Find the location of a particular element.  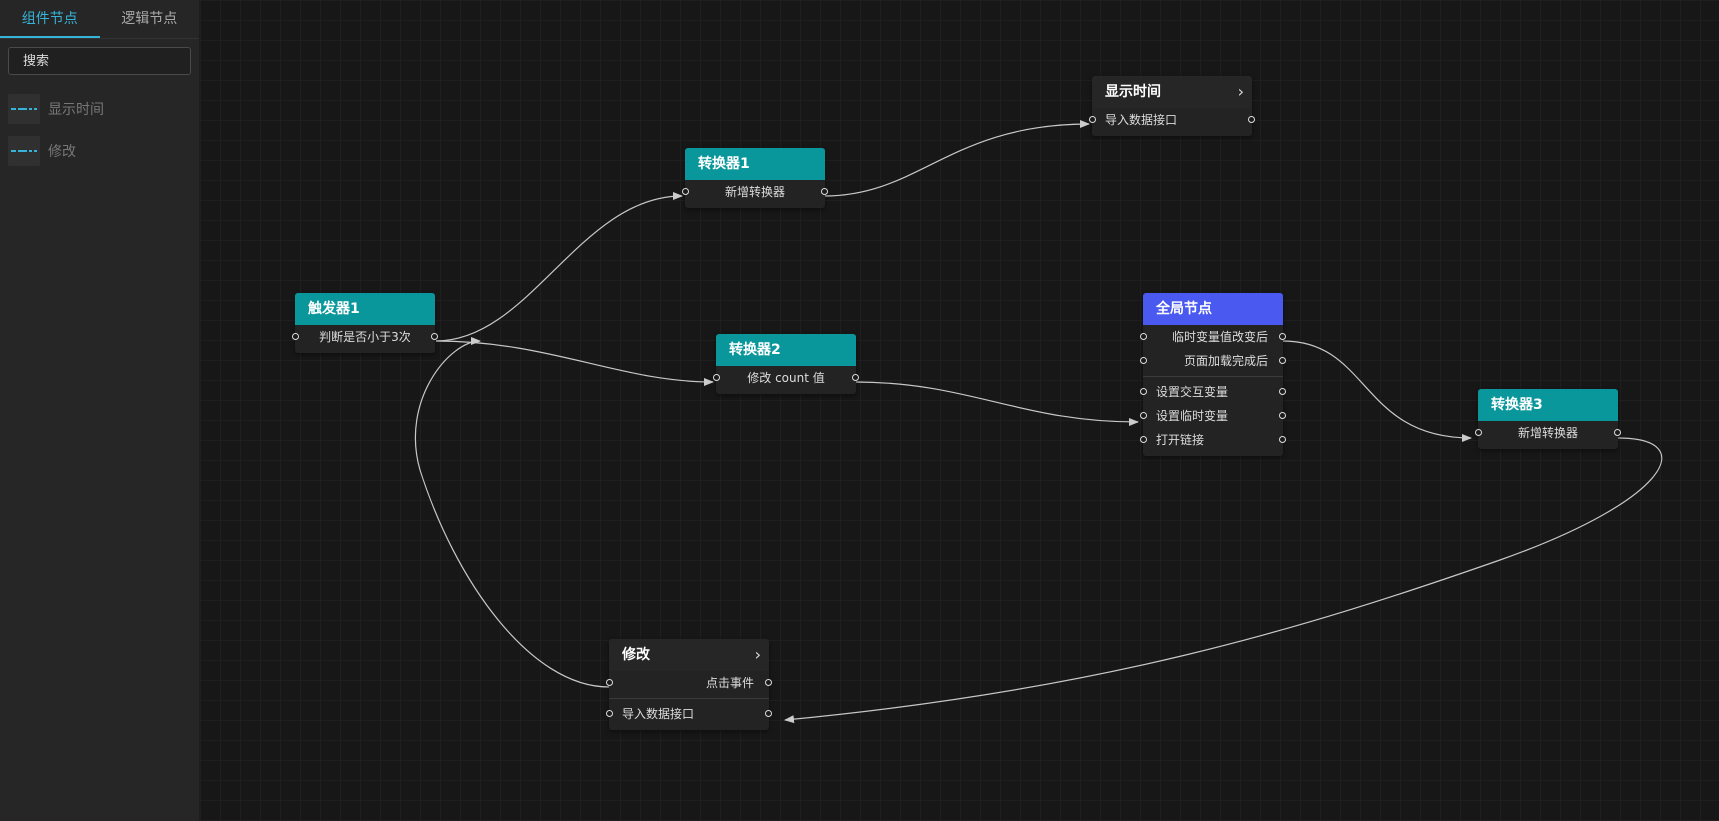

node-title: 修改 › is located at coordinates (689, 655).